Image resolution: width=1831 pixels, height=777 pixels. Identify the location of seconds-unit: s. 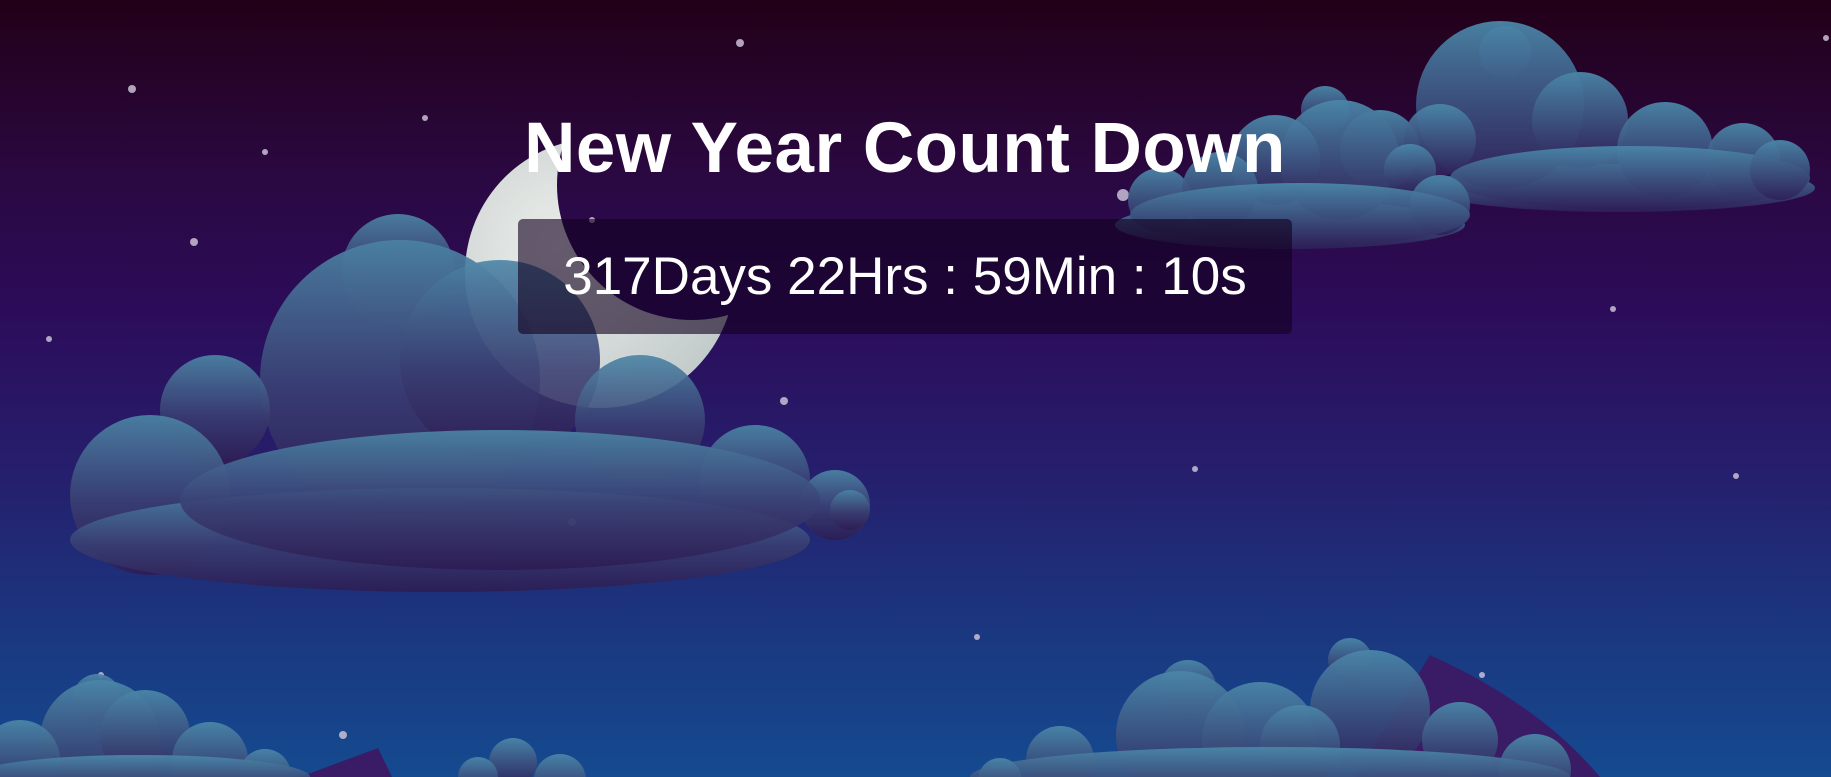
(1233, 276).